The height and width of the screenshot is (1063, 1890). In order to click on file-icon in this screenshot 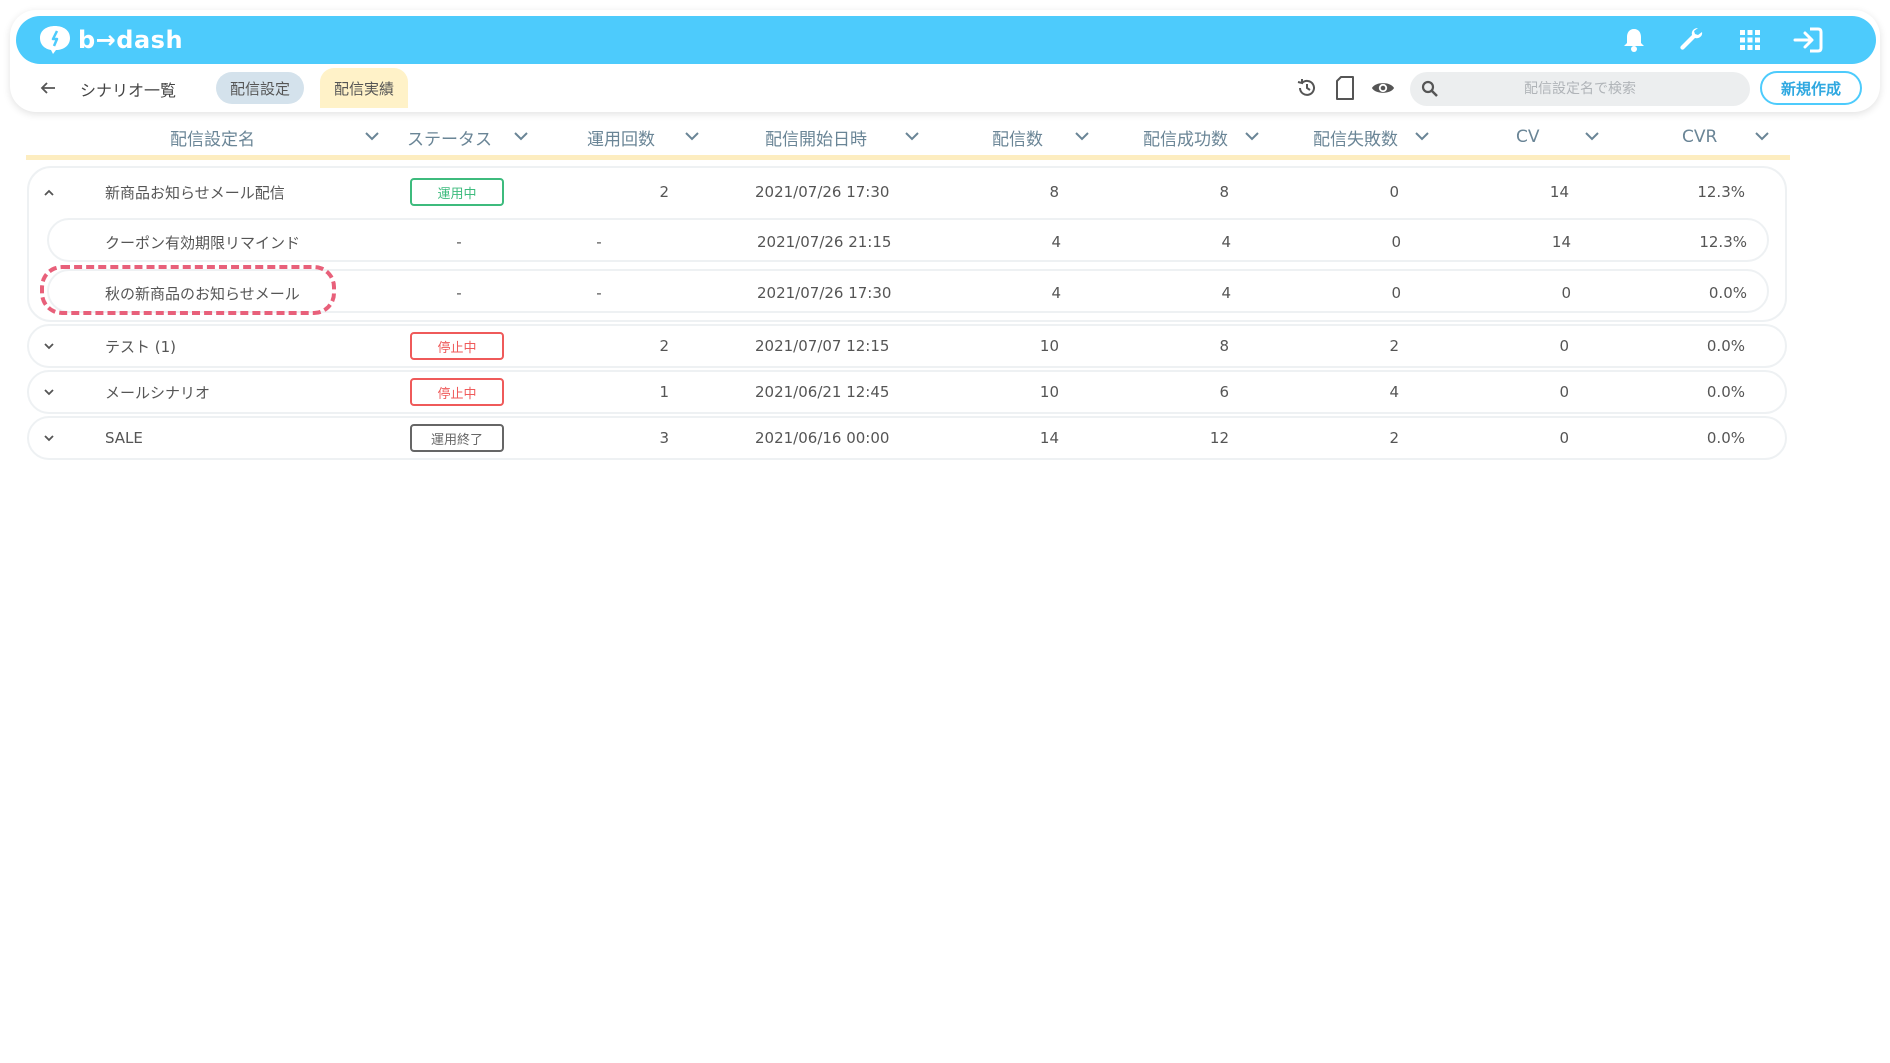, I will do `click(1345, 88)`.